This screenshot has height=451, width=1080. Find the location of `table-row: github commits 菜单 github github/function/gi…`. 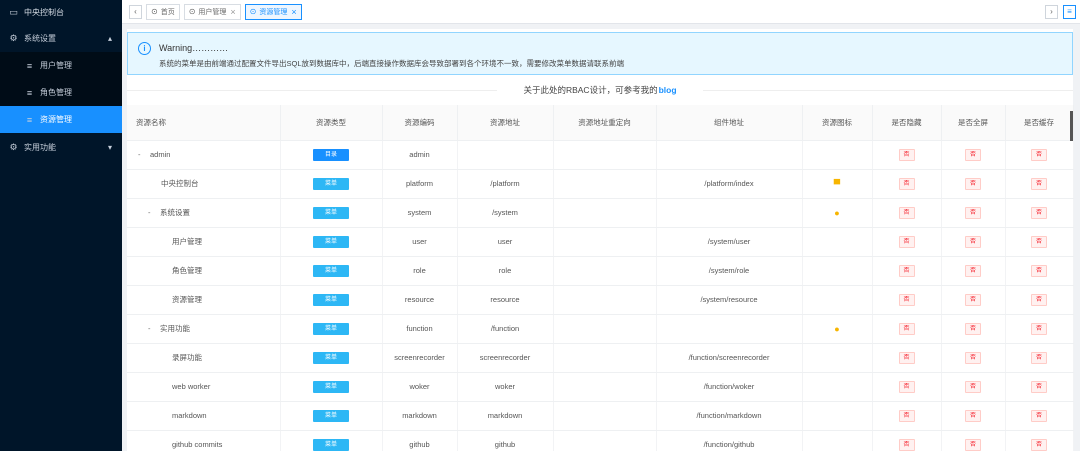

table-row: github commits 菜单 github github/function/gi… is located at coordinates (600, 440).